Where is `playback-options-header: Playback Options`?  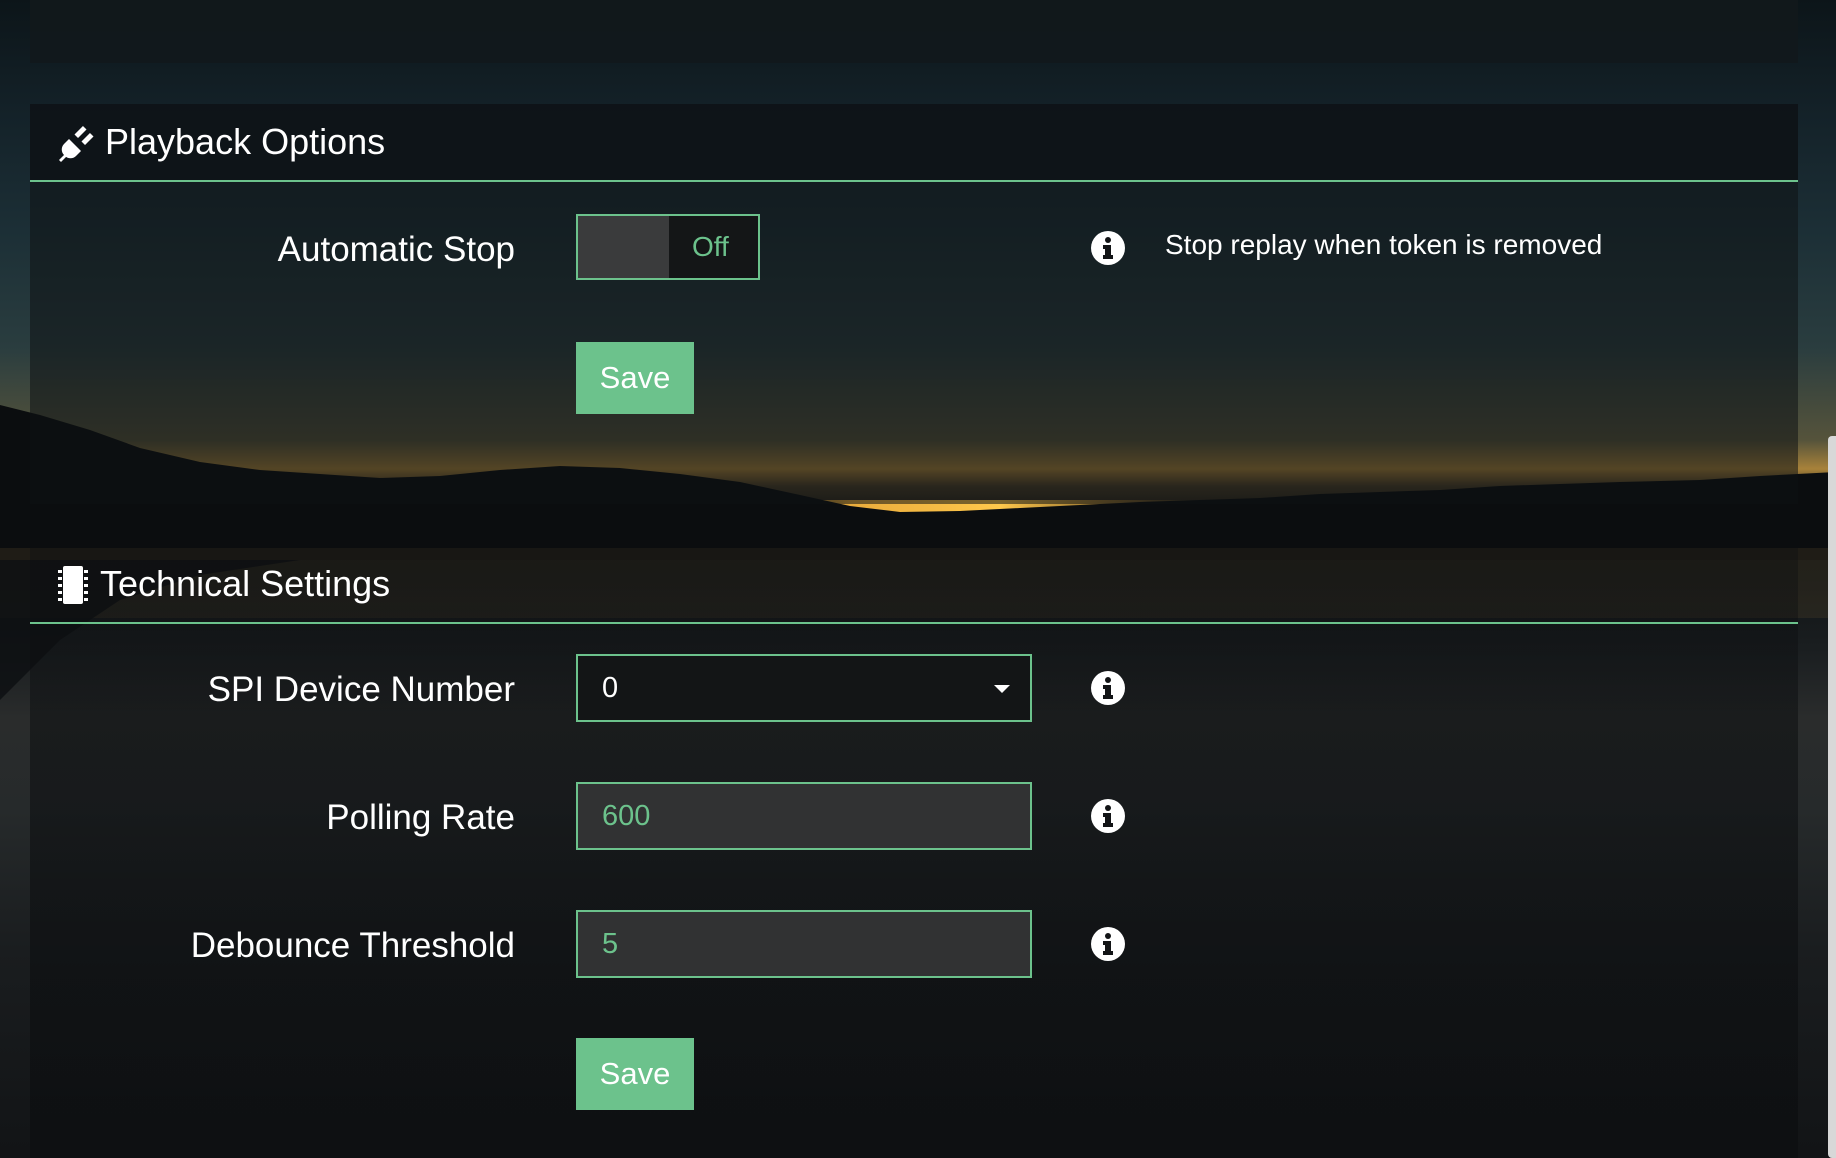
playback-options-header: Playback Options is located at coordinates (914, 143).